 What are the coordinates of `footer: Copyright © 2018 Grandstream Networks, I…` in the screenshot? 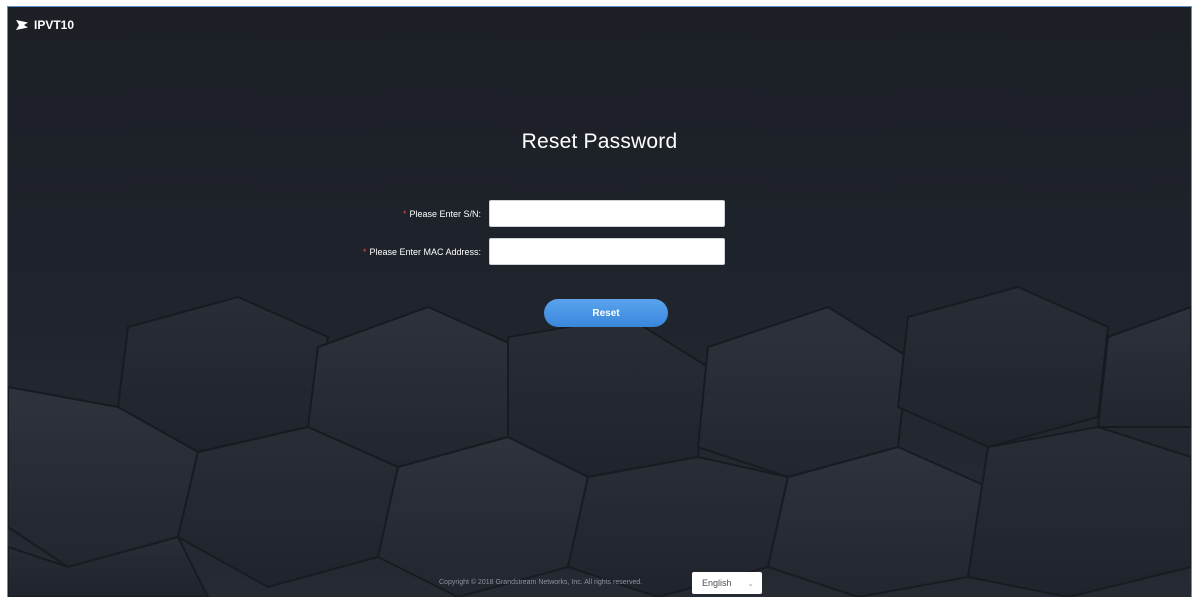 It's located at (599, 583).